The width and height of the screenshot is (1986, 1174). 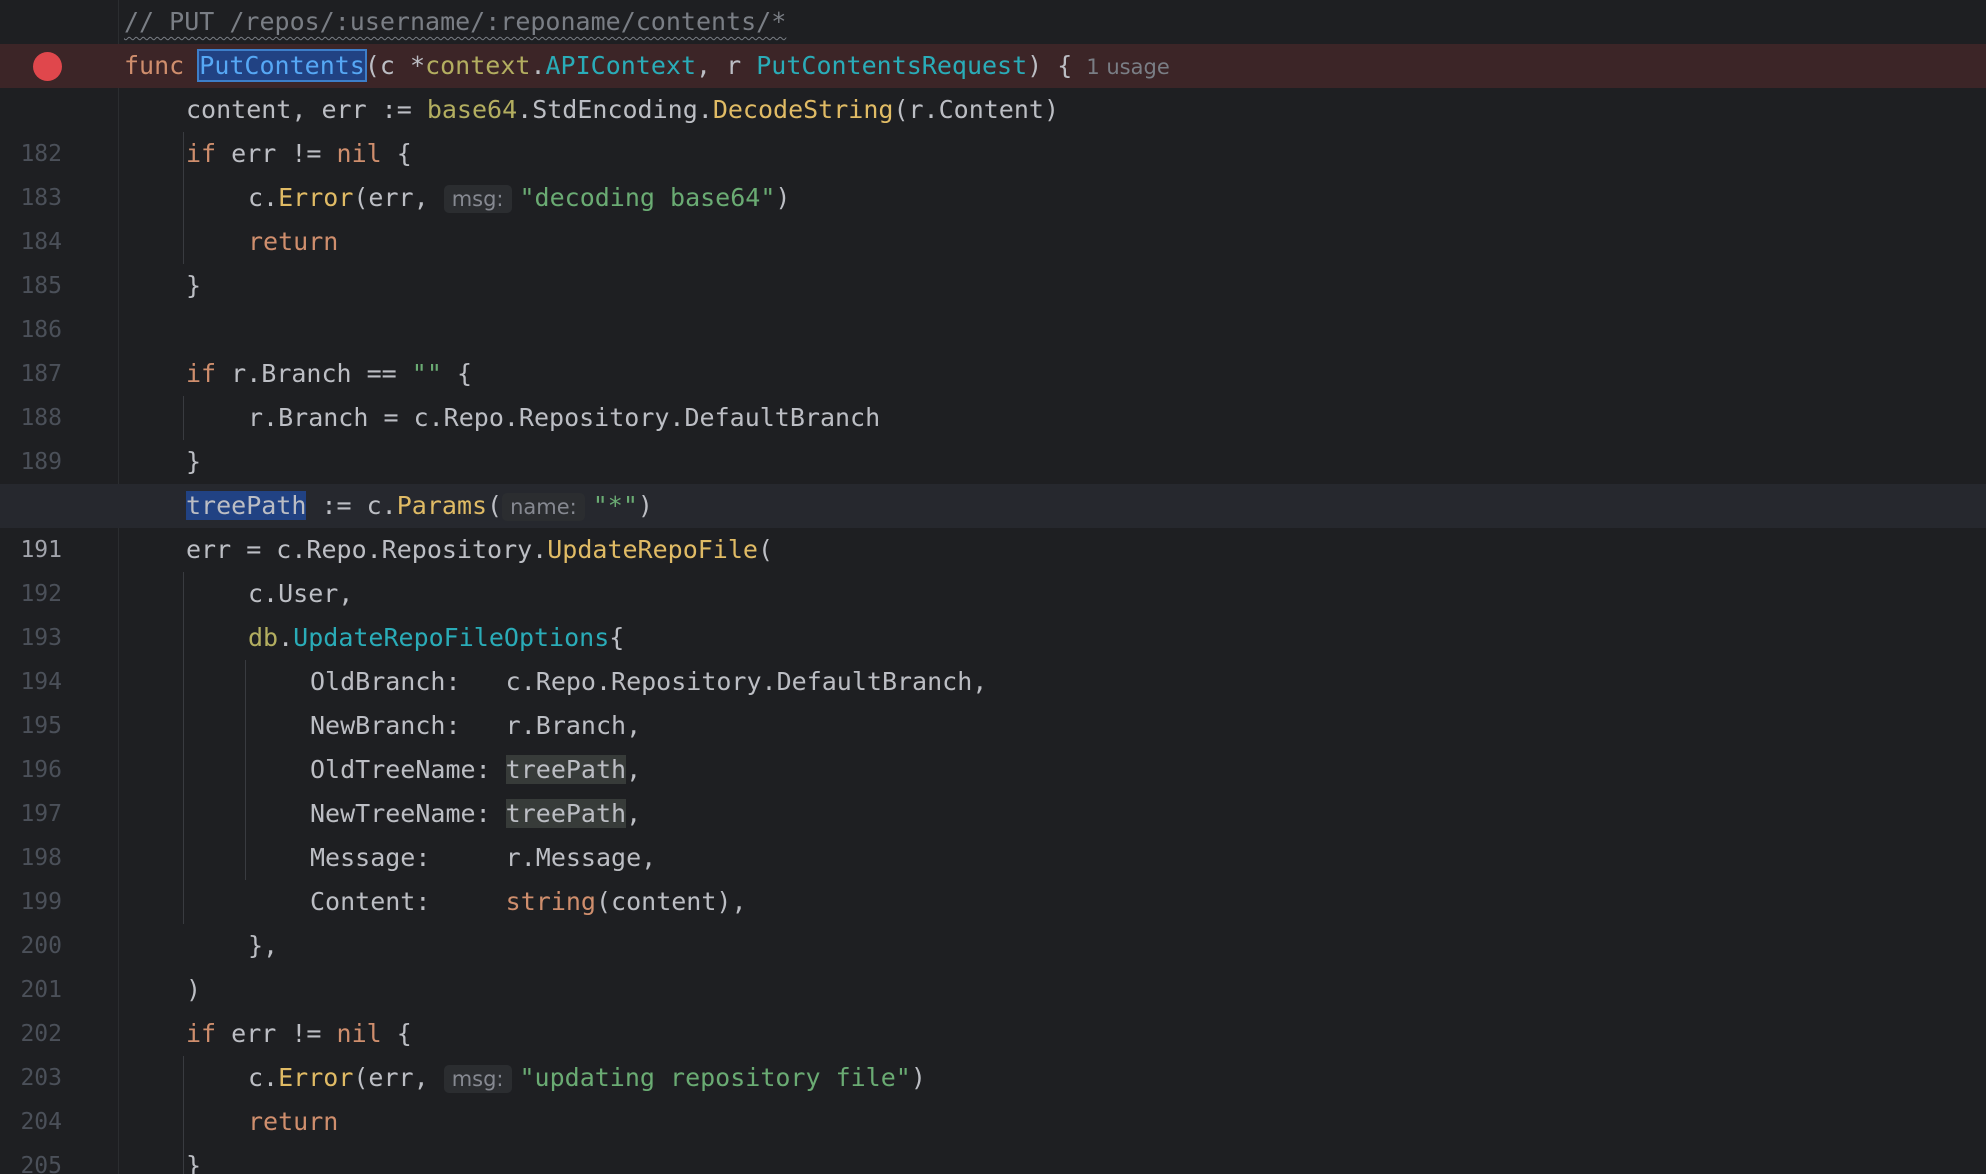 What do you see at coordinates (993, 1007) in the screenshot?
I see `code-line: 202 )` at bounding box center [993, 1007].